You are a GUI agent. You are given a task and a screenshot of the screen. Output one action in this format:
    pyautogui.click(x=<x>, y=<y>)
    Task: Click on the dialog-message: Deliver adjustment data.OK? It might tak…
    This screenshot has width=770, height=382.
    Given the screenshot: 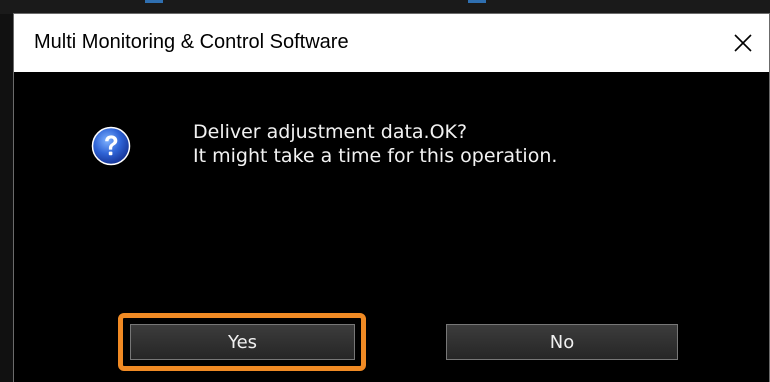 What is the action you would take?
    pyautogui.click(x=375, y=144)
    